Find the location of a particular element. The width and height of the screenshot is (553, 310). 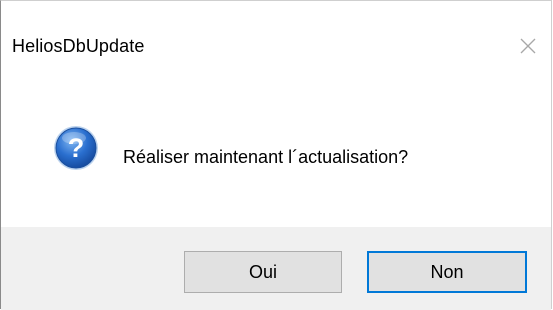

close-icon is located at coordinates (528, 46).